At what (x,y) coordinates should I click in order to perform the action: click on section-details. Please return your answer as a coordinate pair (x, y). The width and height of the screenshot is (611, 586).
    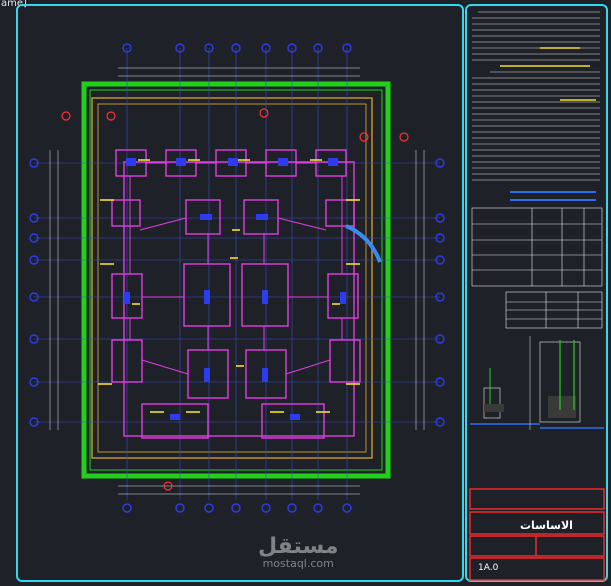
    Looking at the image, I should click on (537, 383).